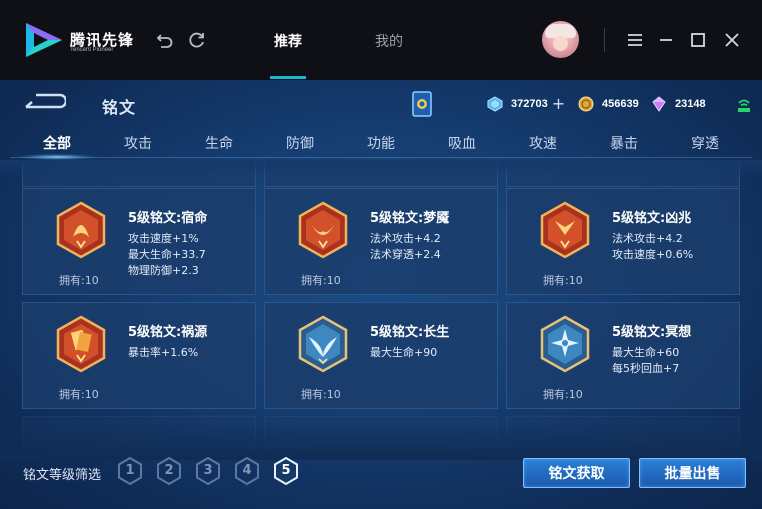  Describe the element at coordinates (666, 40) in the screenshot. I see `minimize-icon` at that location.